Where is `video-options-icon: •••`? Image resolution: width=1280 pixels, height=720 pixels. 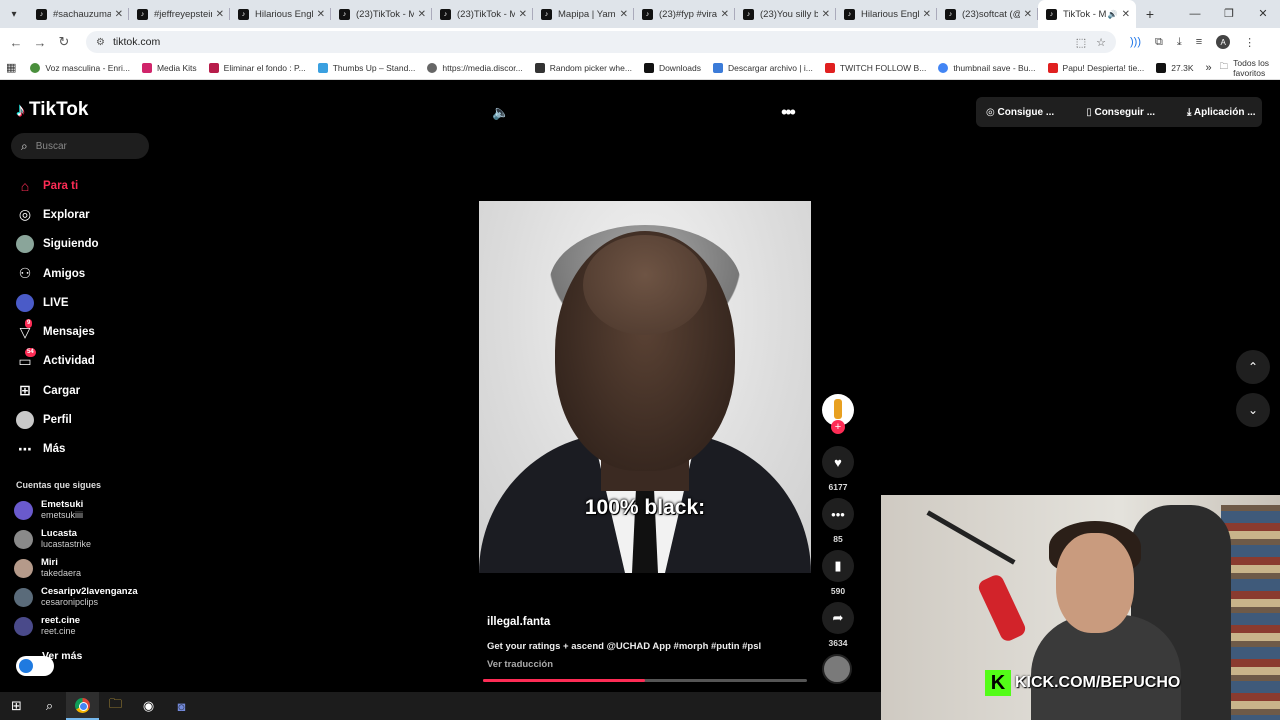 video-options-icon: ••• is located at coordinates (788, 112).